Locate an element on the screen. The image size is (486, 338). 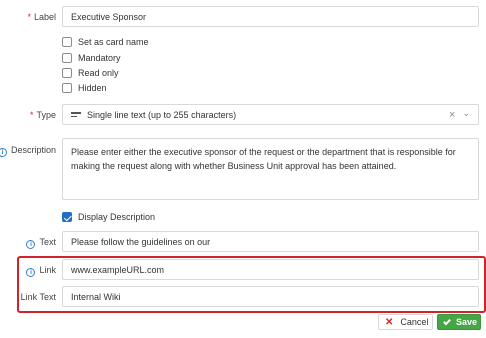
mandatory-checkbox-row: Mandatory is located at coordinates (91, 58).